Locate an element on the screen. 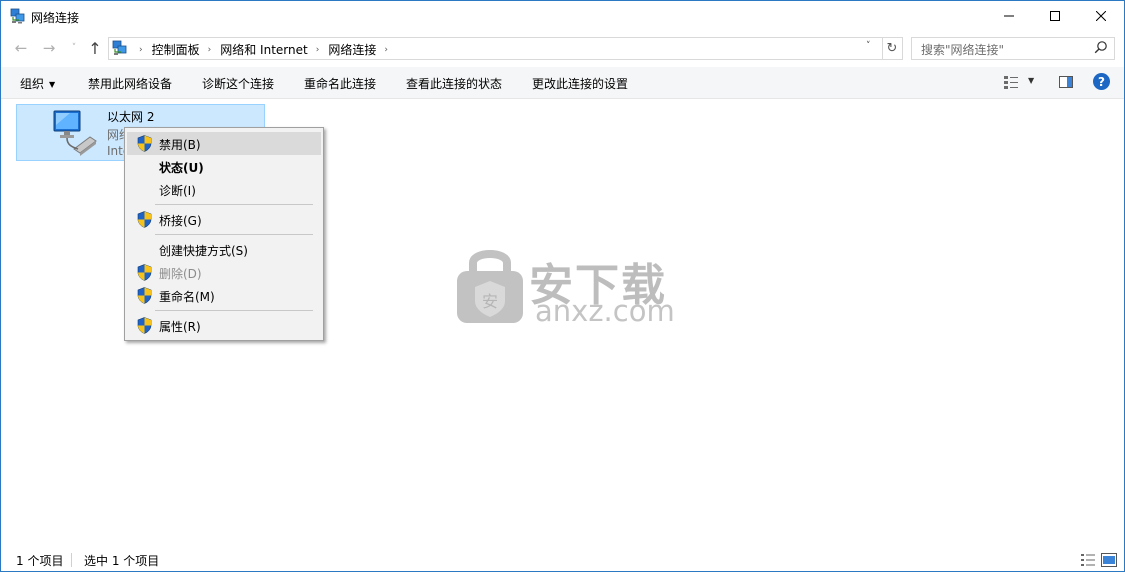 The height and width of the screenshot is (572, 1125). menu-item-label: 状态(U) is located at coordinates (181, 168).